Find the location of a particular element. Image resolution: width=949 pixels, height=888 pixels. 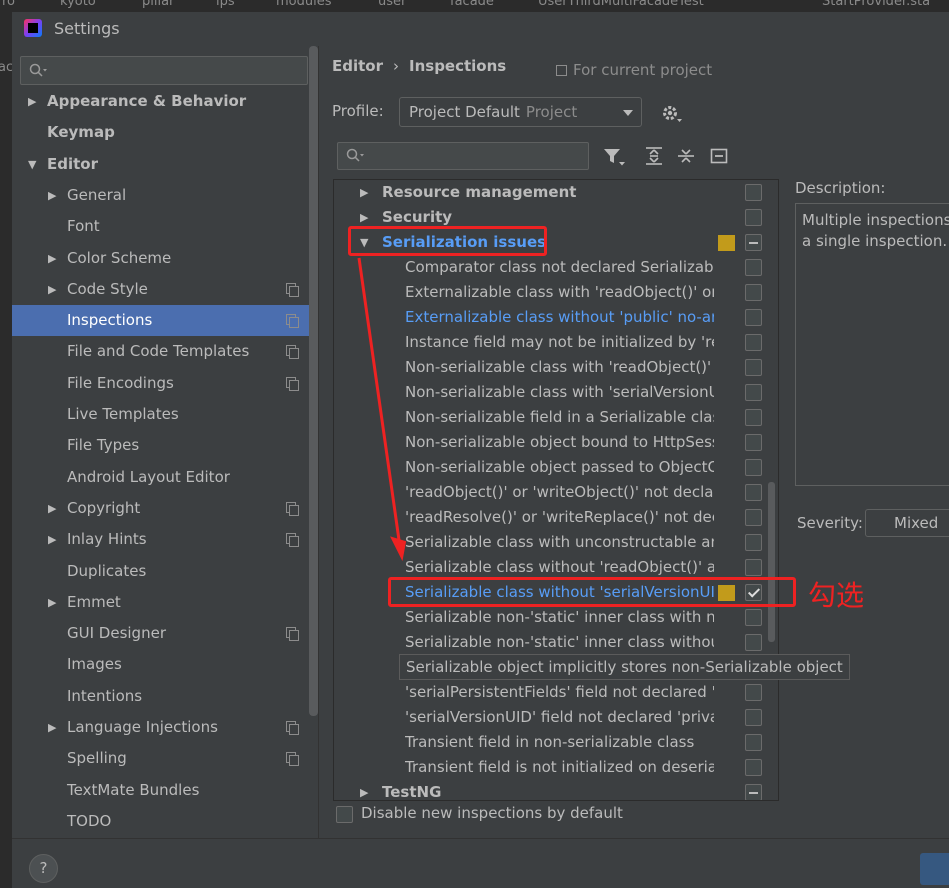

sidebar-item-editor: ▼ Editor is located at coordinates (165, 164).